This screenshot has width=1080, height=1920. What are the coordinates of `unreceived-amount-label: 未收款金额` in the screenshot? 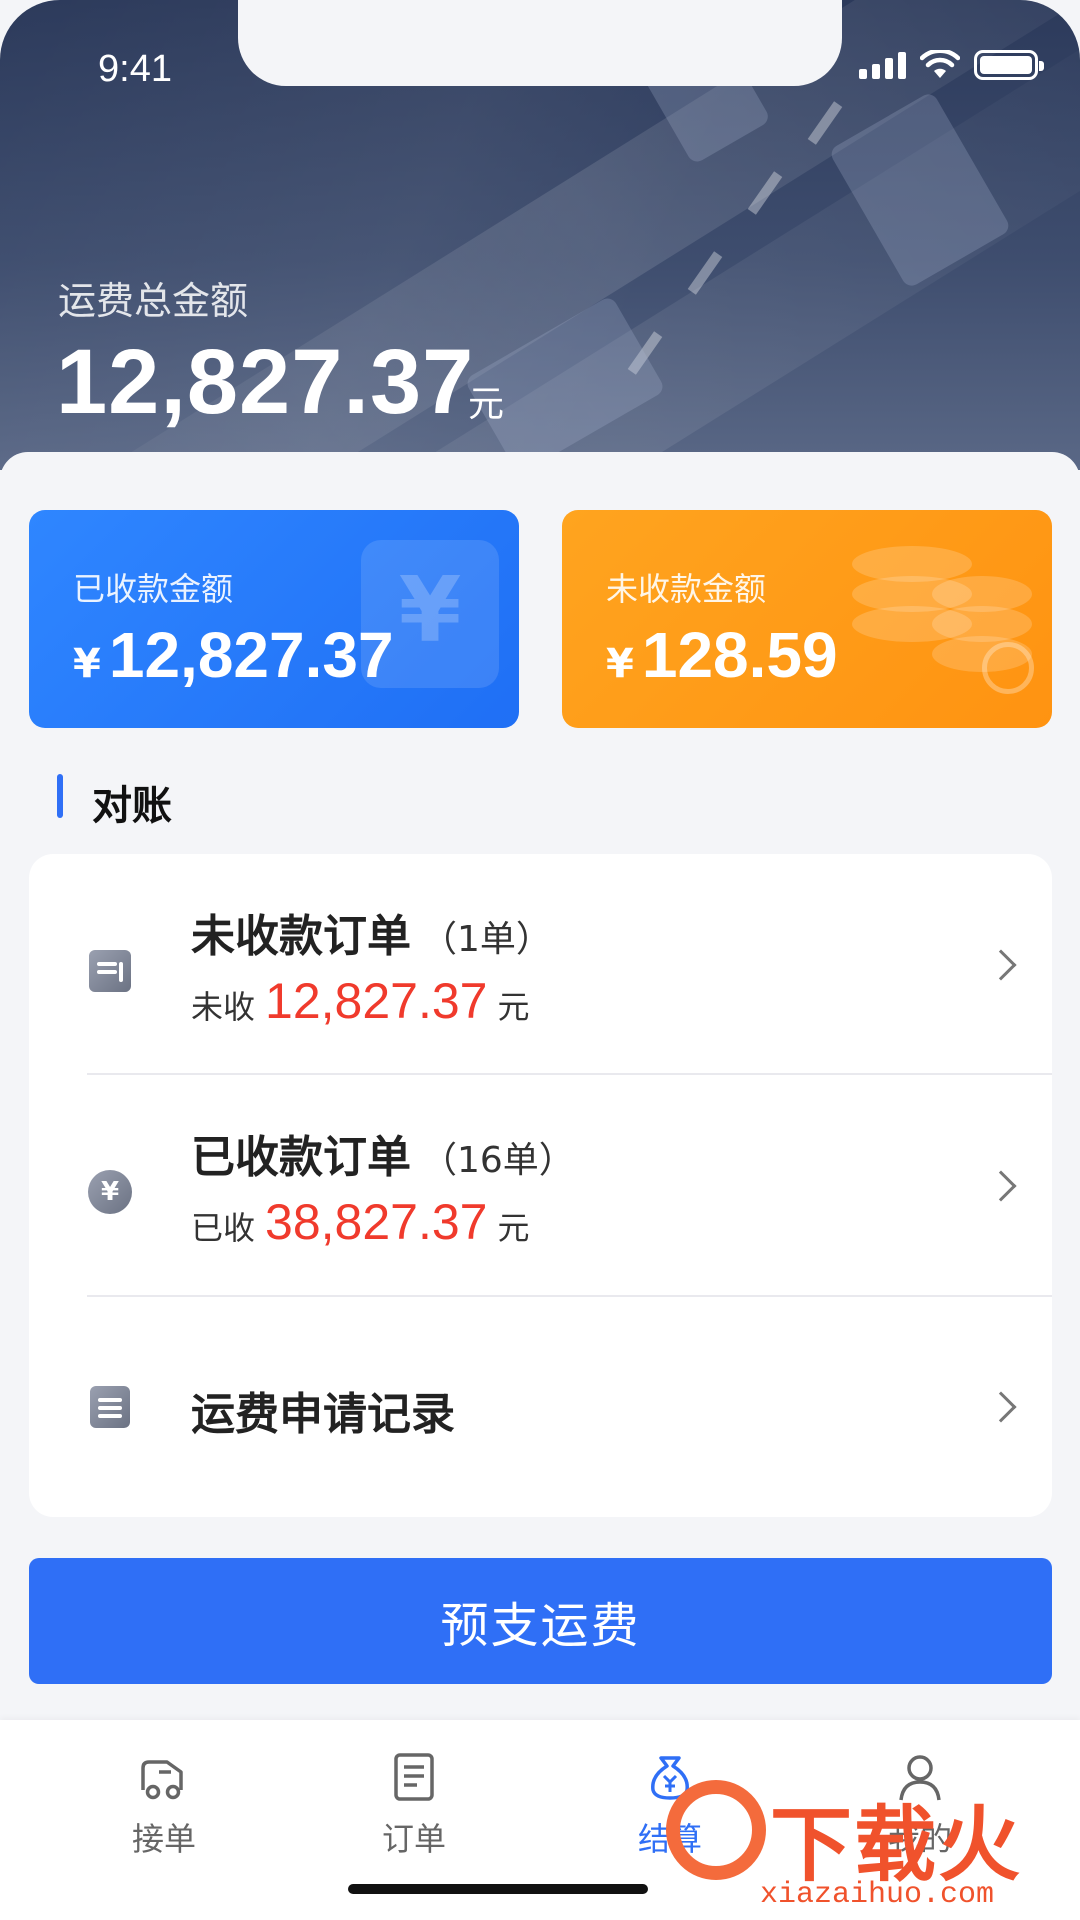 It's located at (686, 589).